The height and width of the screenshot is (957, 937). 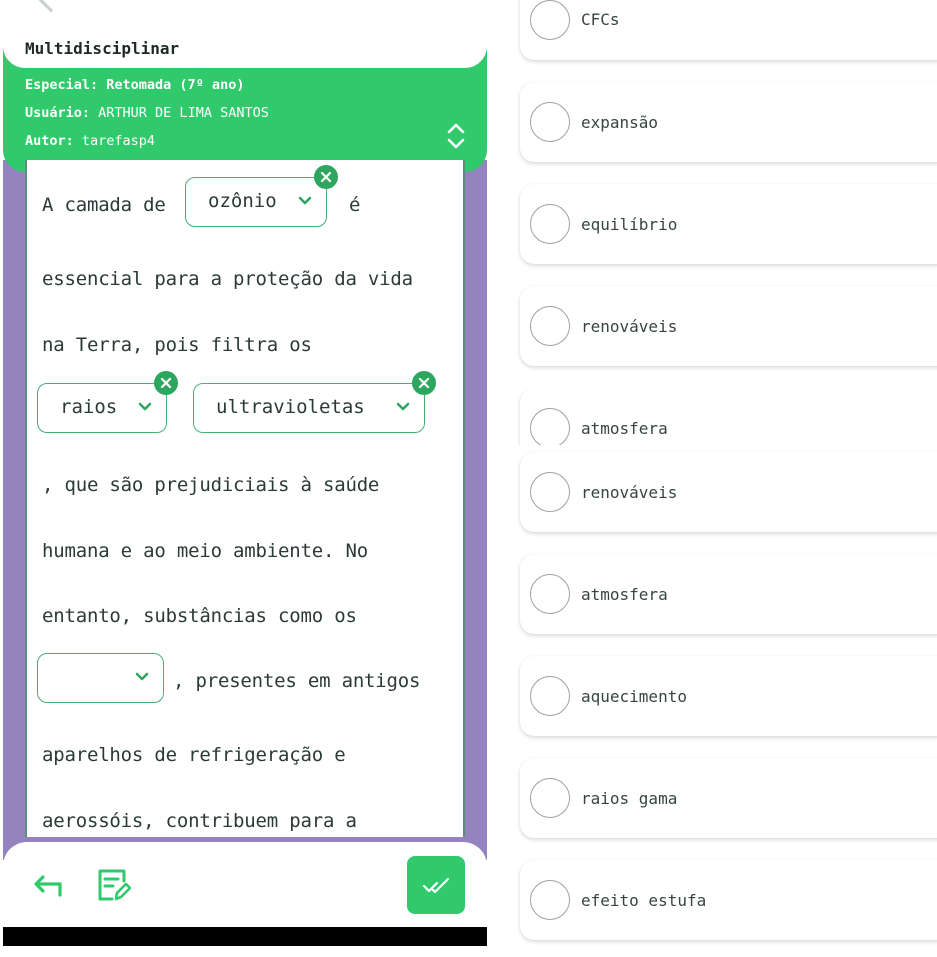 What do you see at coordinates (211, 485) in the screenshot?
I see `passage-text: , que são prejudiciais à saúde` at bounding box center [211, 485].